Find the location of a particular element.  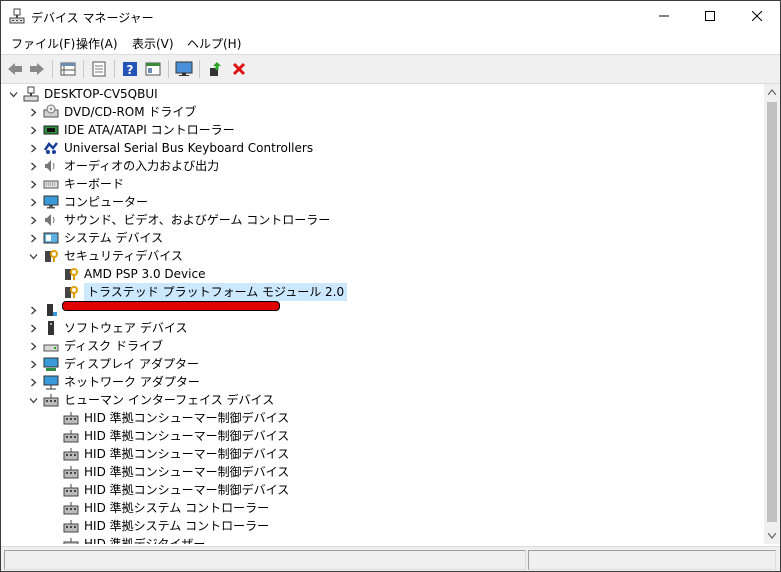

monitor-icon is located at coordinates (184, 68).